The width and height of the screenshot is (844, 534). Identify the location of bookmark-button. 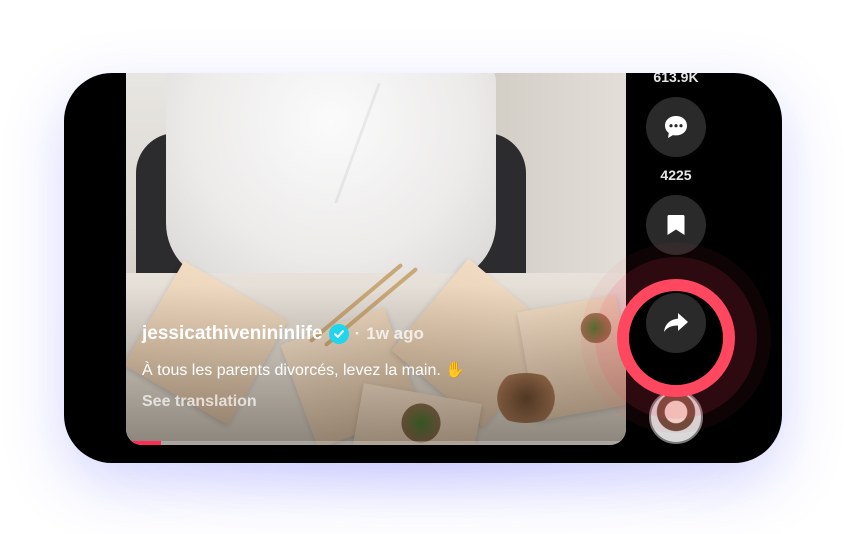
(676, 225).